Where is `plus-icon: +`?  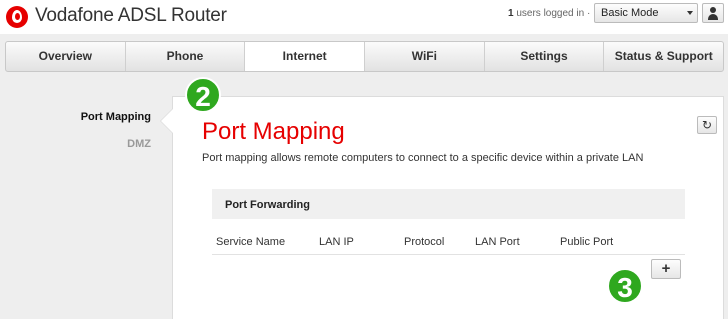 plus-icon: + is located at coordinates (666, 268).